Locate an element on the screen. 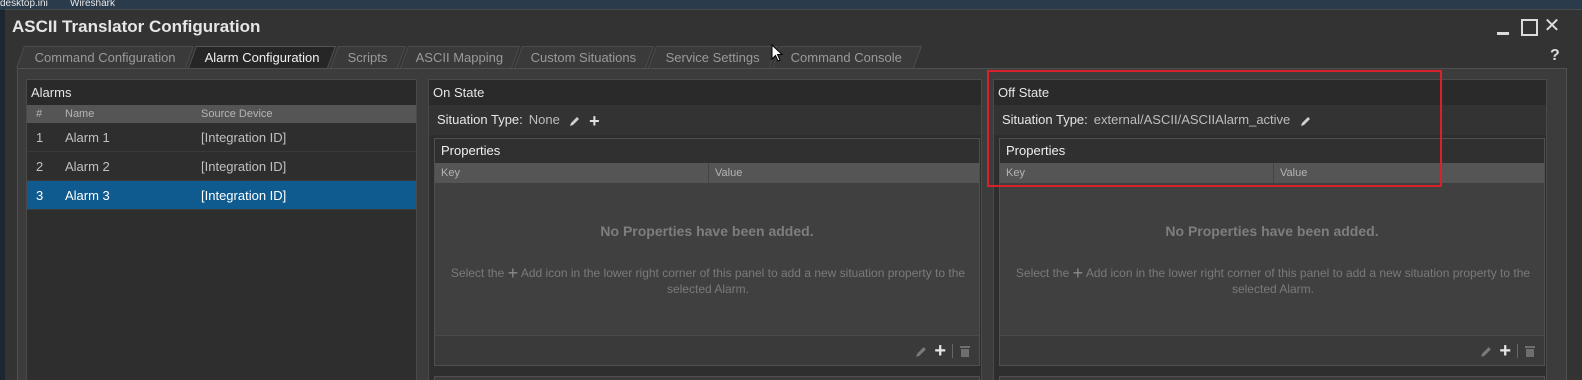 Image resolution: width=1582 pixels, height=380 pixels. mouse-cursor-icon is located at coordinates (777, 53).